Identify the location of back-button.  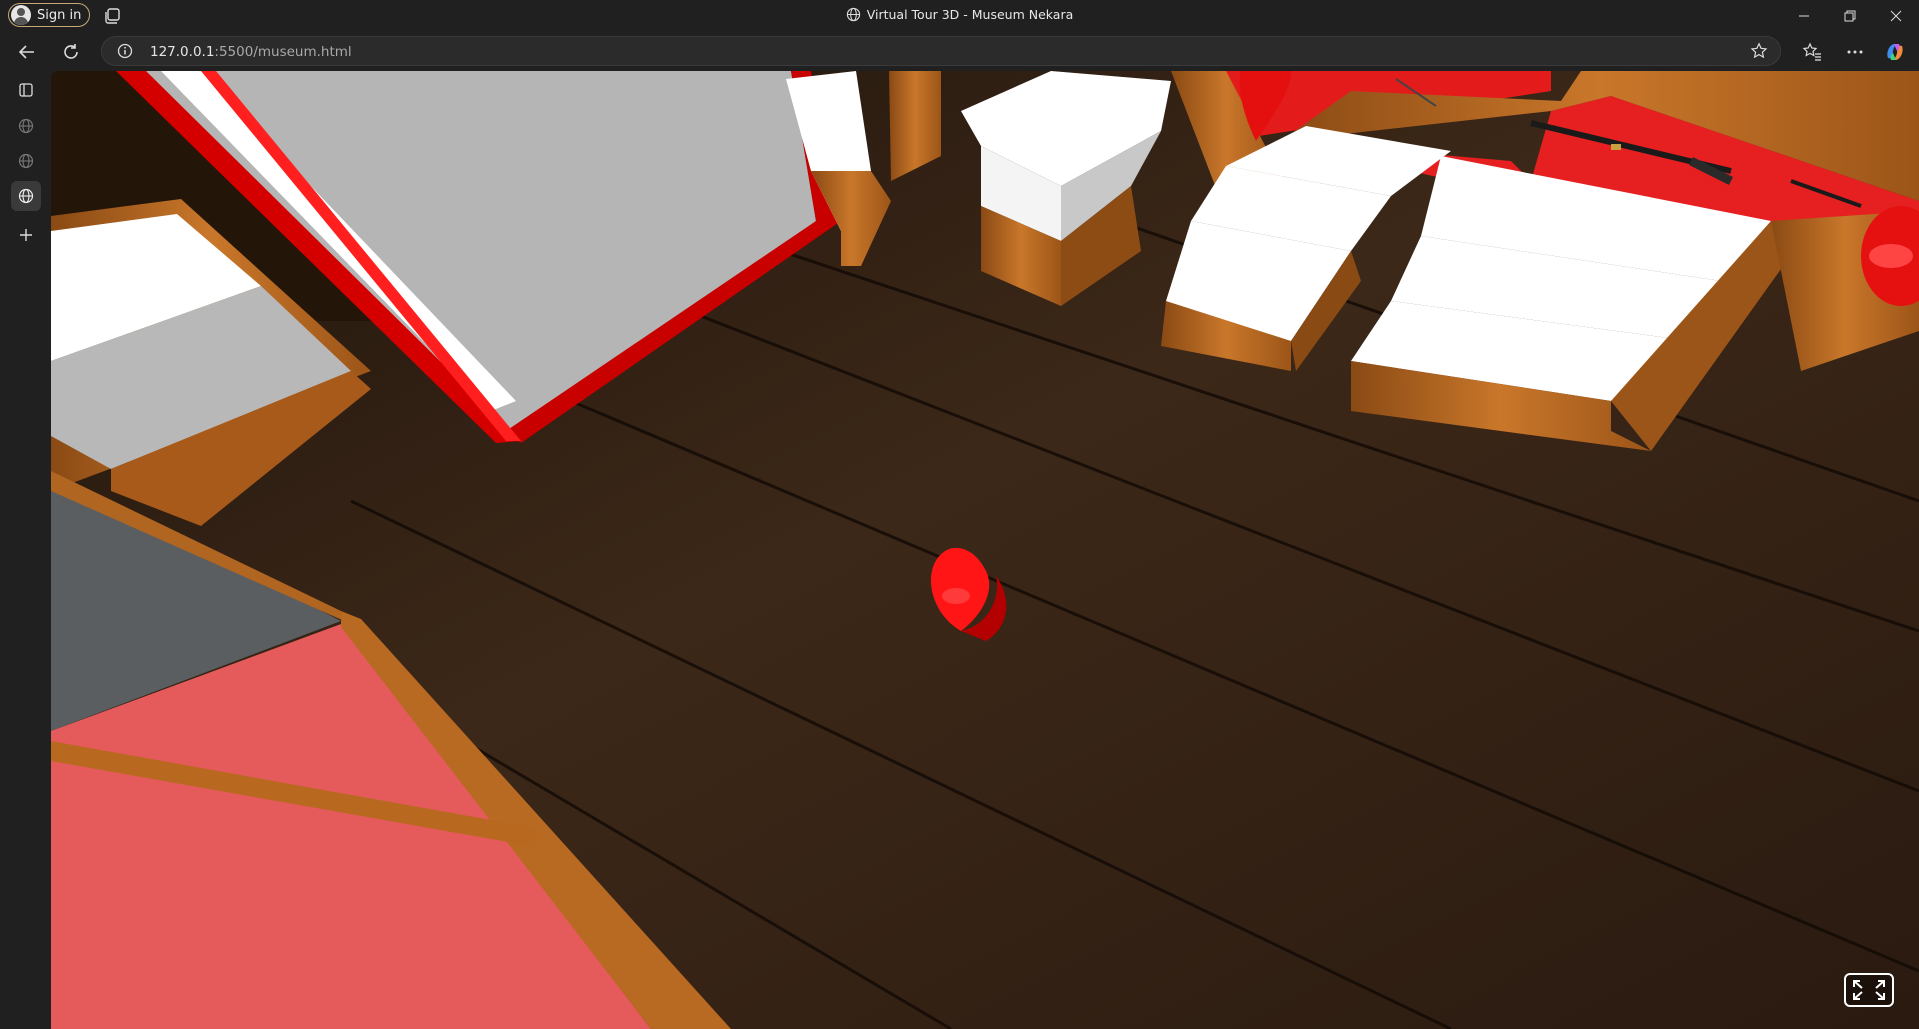
(27, 52).